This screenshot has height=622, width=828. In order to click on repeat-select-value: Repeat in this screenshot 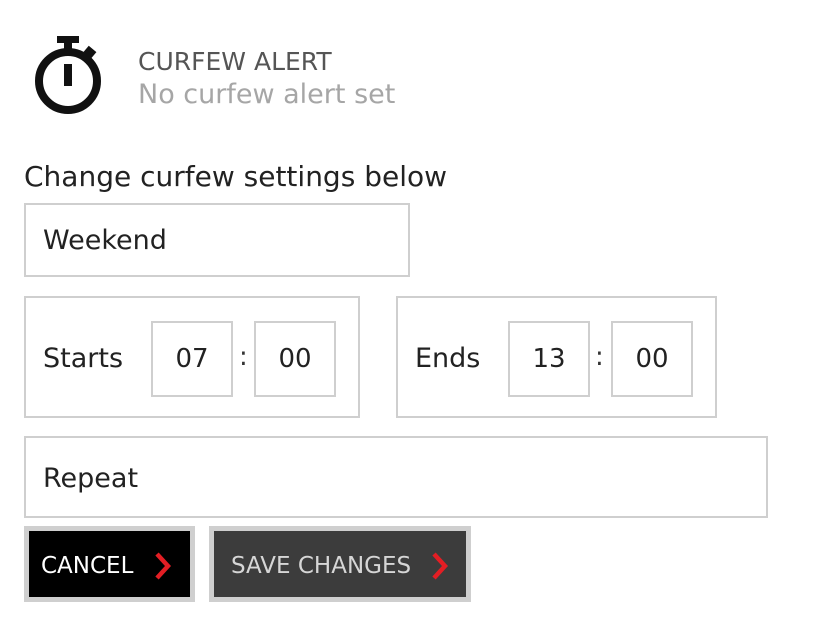, I will do `click(91, 478)`.